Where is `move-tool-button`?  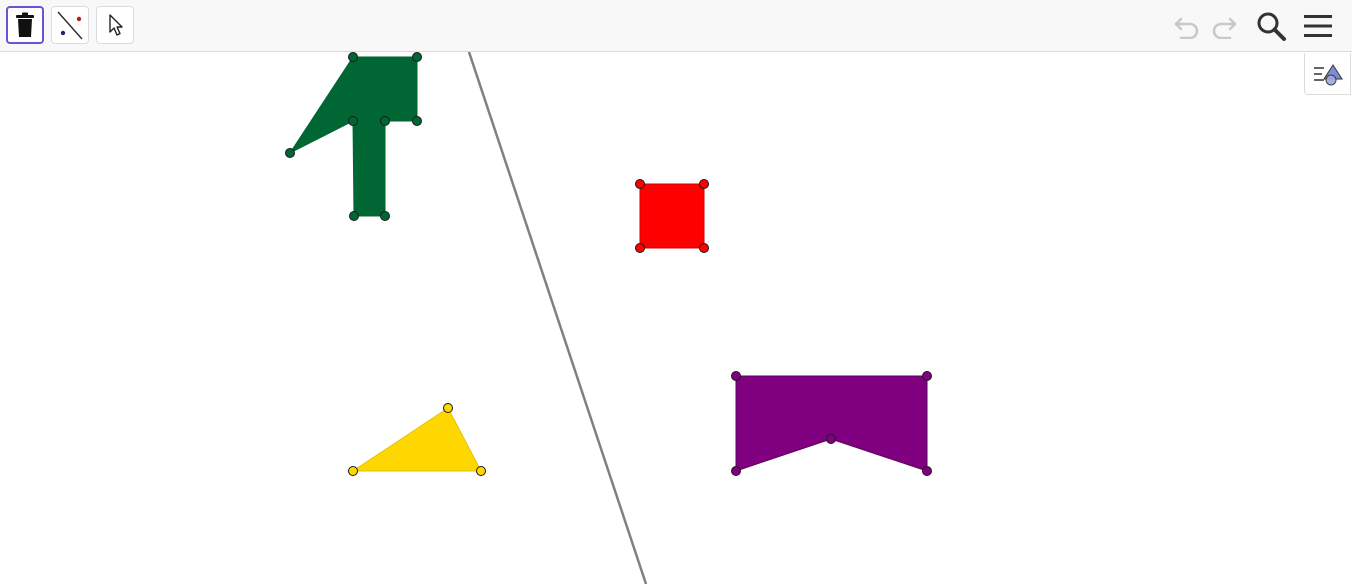 move-tool-button is located at coordinates (115, 25).